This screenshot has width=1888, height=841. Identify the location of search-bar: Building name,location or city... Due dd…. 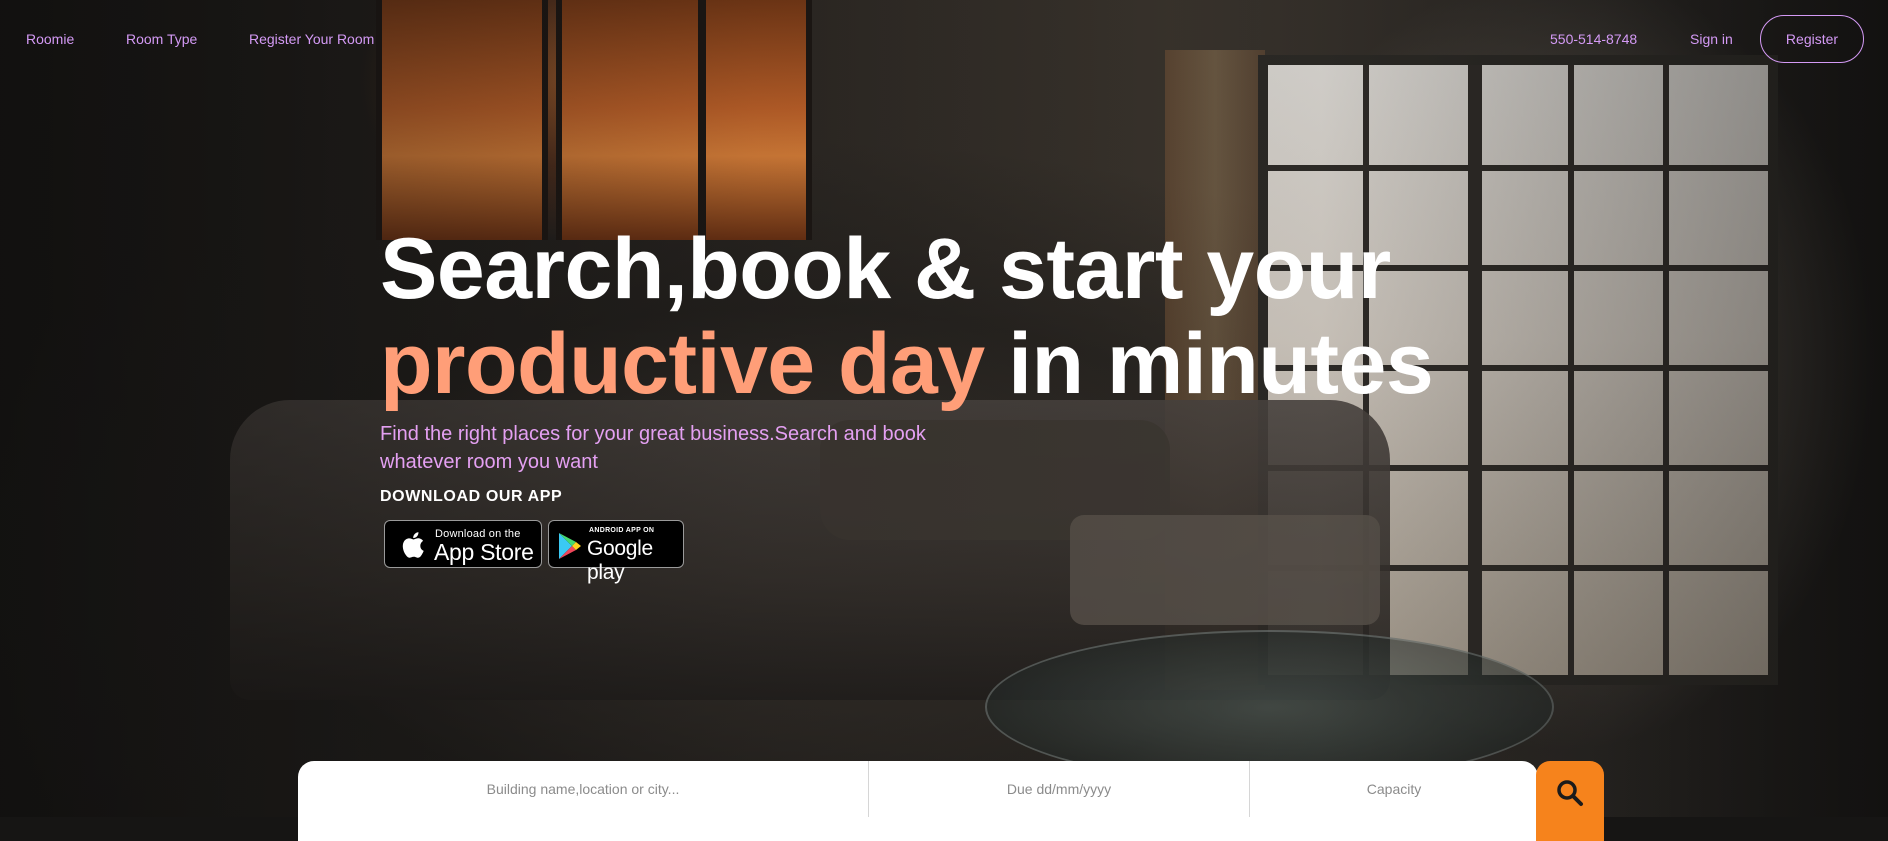
(918, 801).